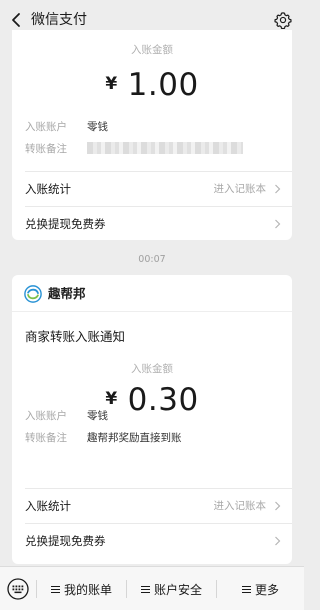 This screenshot has height=610, width=320. I want to click on menu-more: 更多, so click(260, 588).